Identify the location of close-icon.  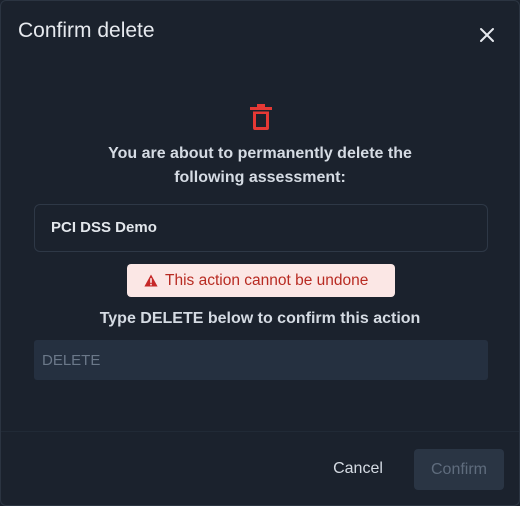
(487, 35).